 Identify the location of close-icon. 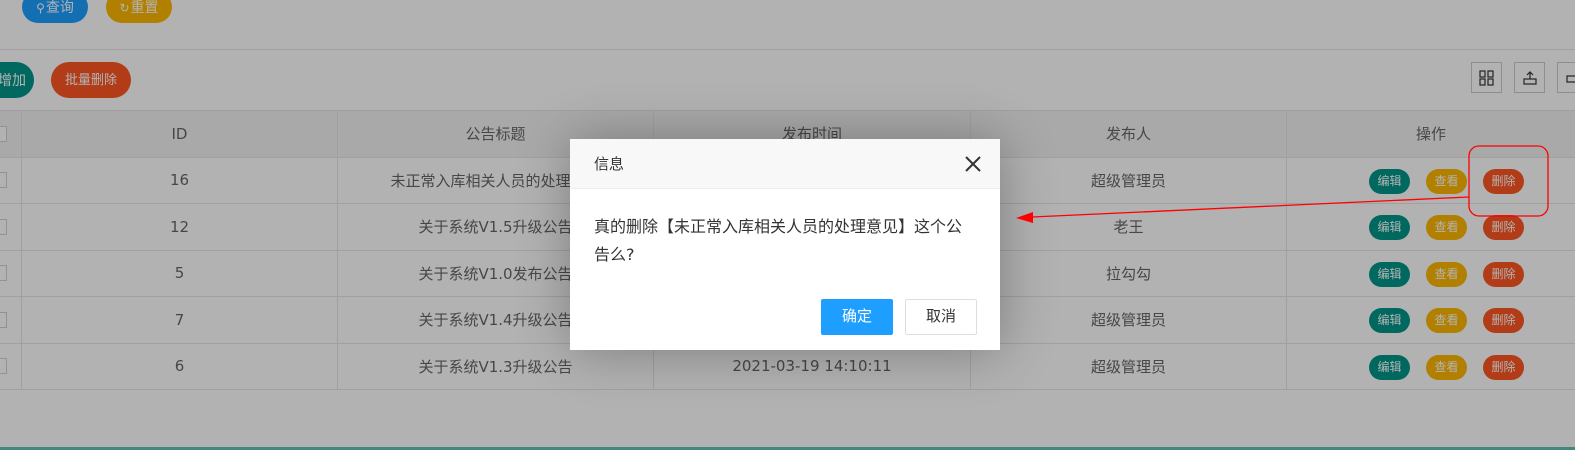
(973, 164).